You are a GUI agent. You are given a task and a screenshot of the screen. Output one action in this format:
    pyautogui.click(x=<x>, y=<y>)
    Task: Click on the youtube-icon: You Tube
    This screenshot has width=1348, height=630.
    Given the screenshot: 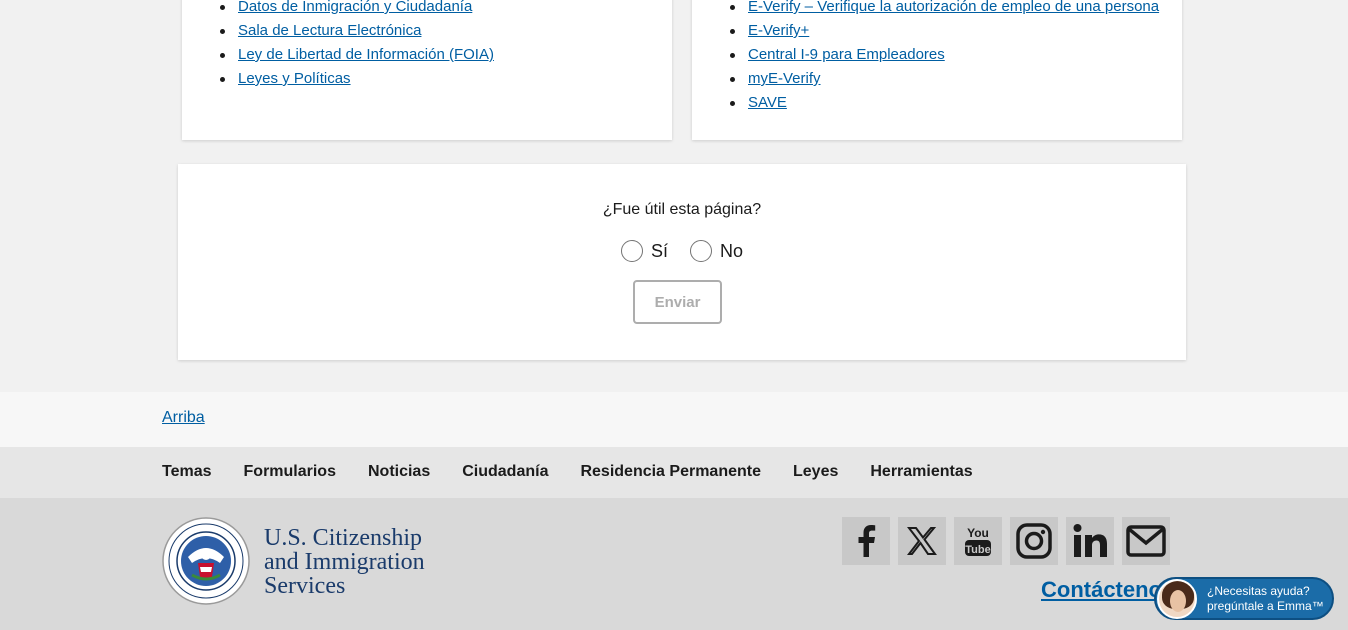 What is the action you would take?
    pyautogui.click(x=978, y=541)
    